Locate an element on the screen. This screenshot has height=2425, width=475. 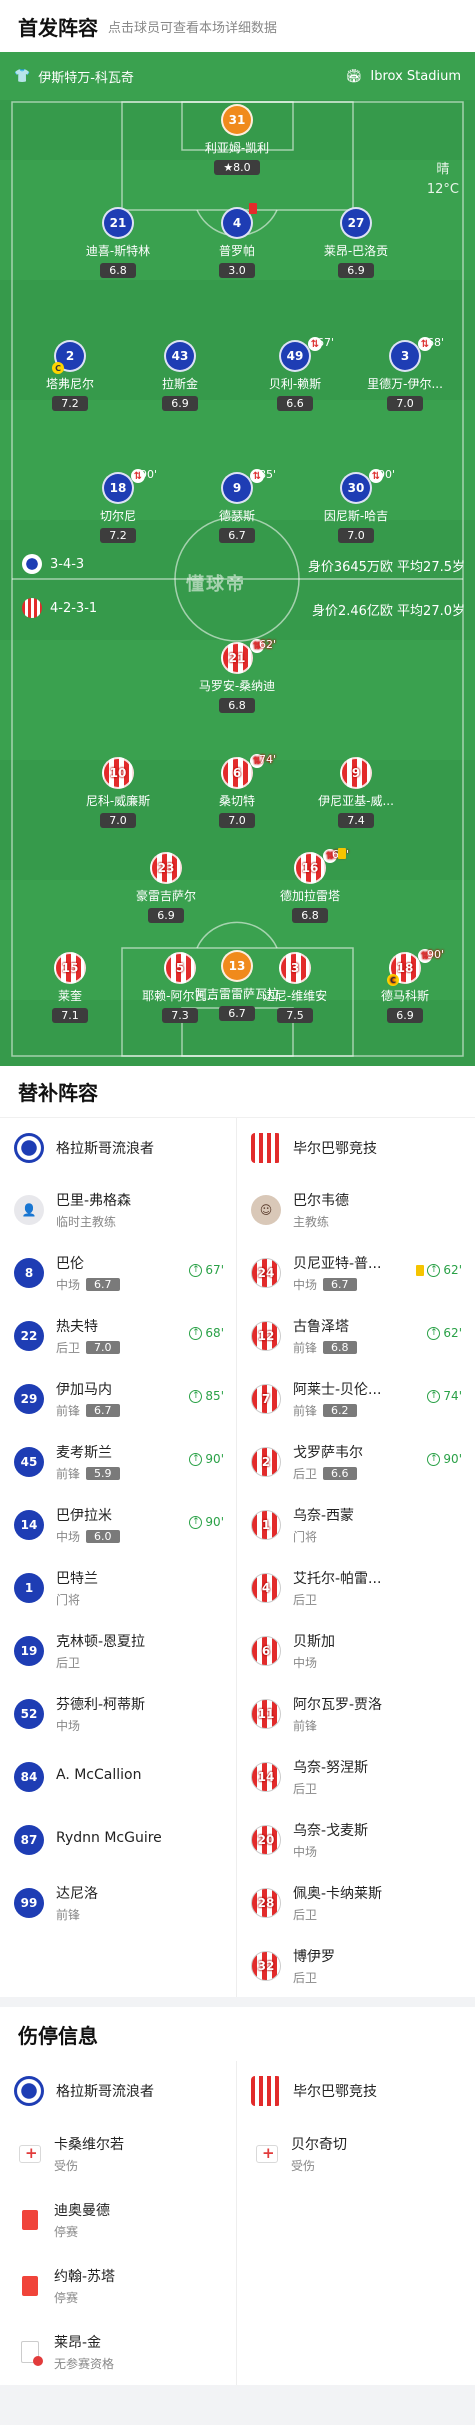
pitch-player: 43 拉斯金 6.9 is located at coordinates (180, 375).